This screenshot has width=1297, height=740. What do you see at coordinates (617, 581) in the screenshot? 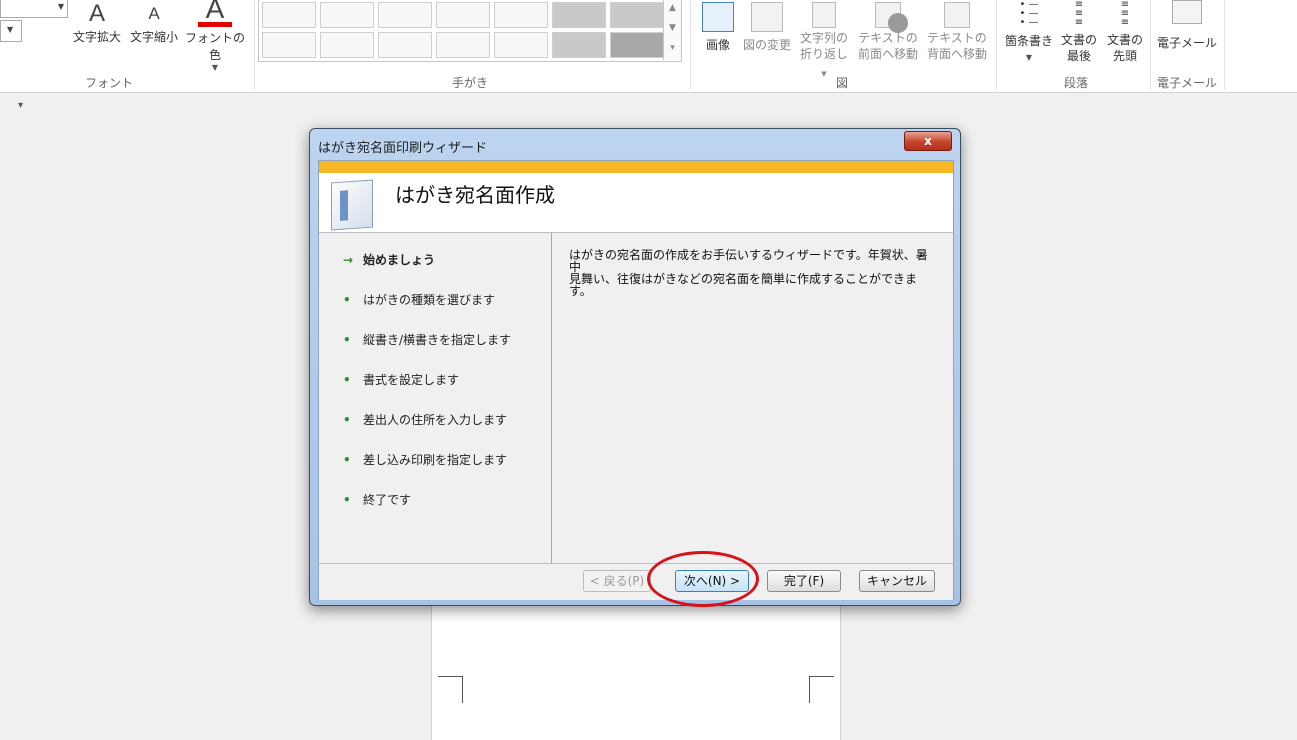
I see `back-button: < 戻る(P)` at bounding box center [617, 581].